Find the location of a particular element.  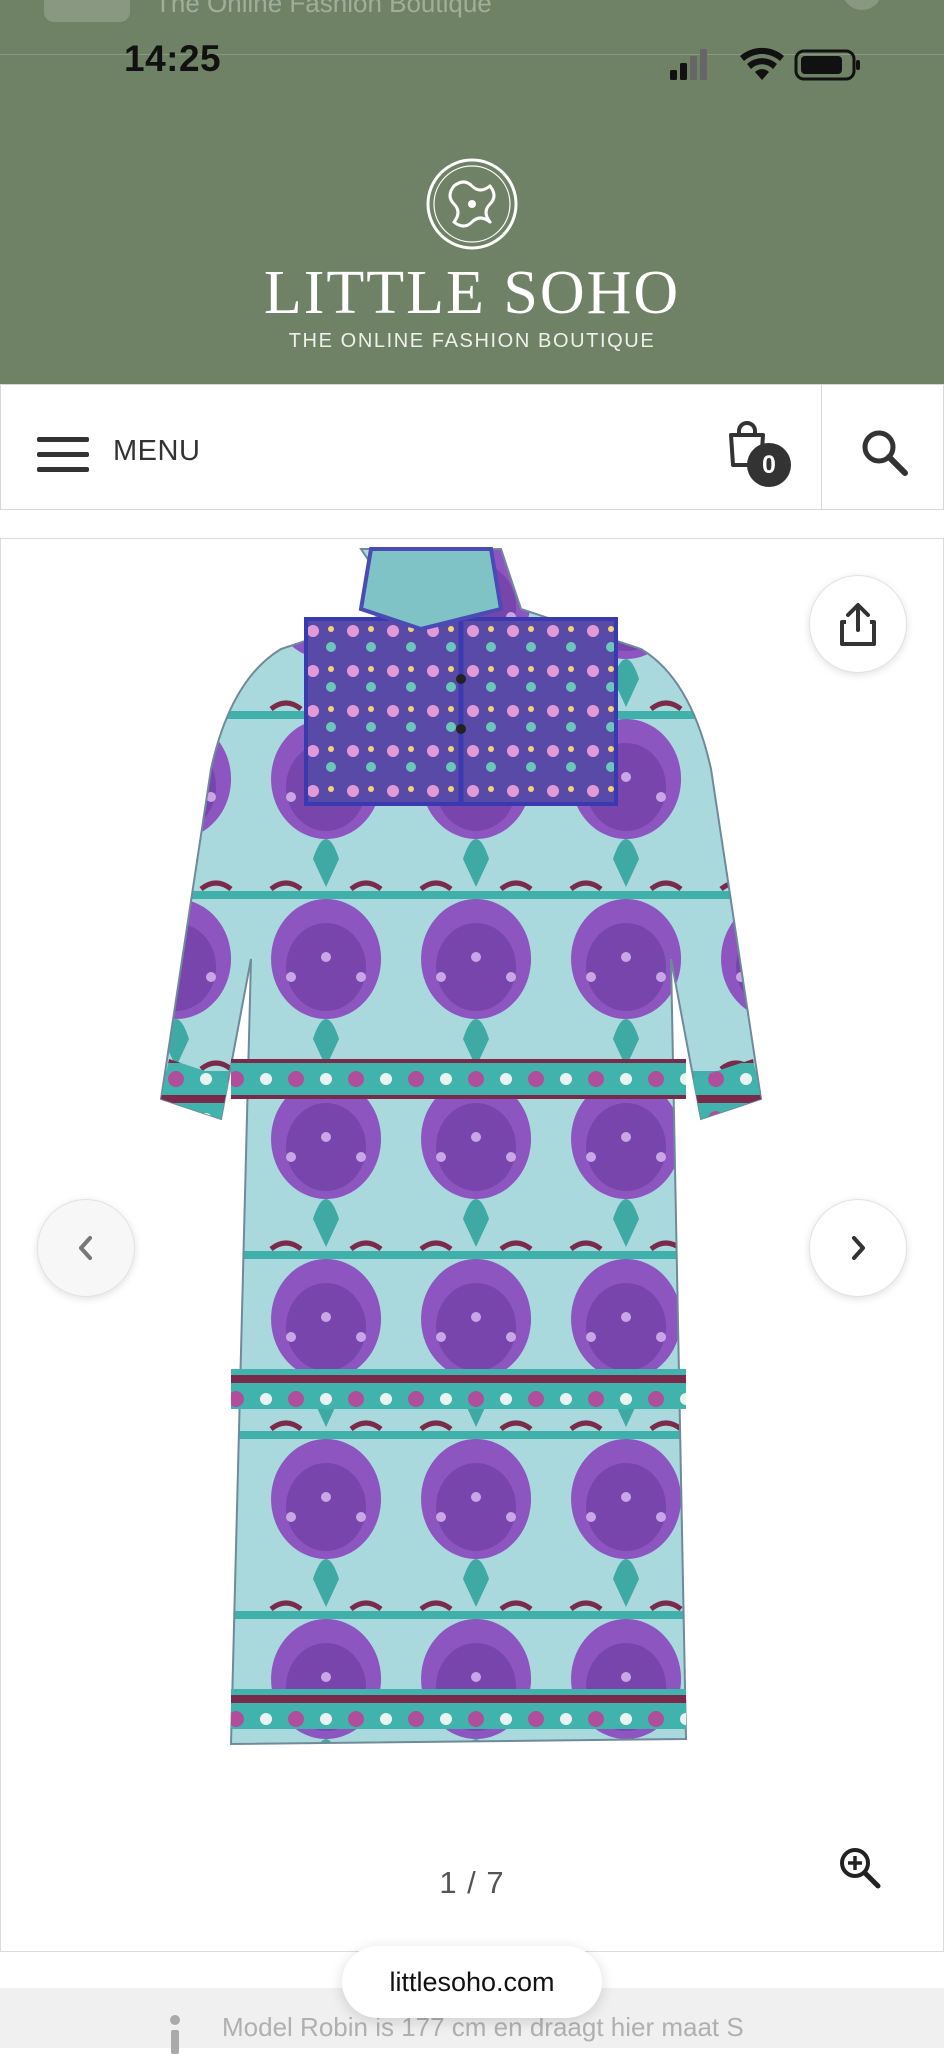

main-nav: MENU 0 is located at coordinates (472, 447).